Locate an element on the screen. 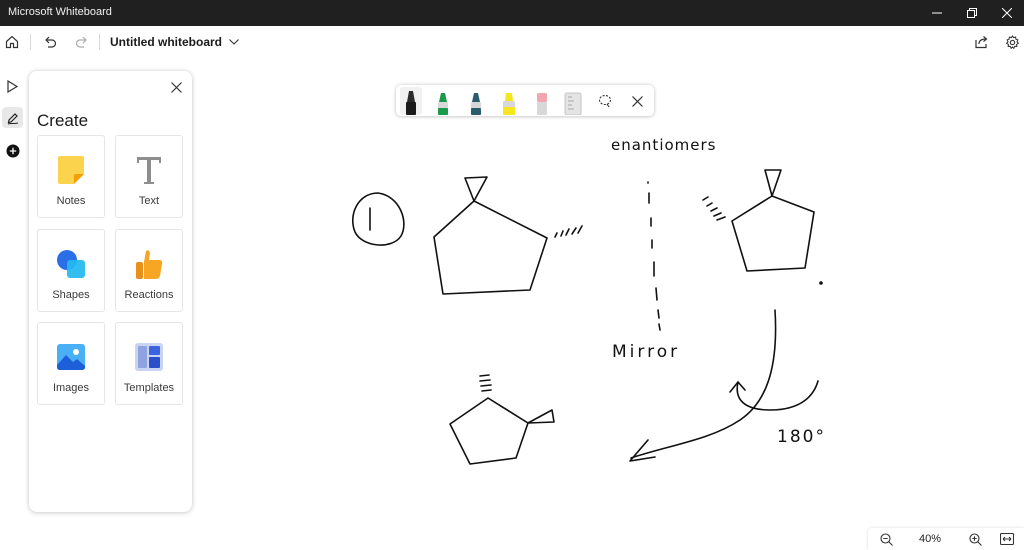  eraser-tool is located at coordinates (542, 101).